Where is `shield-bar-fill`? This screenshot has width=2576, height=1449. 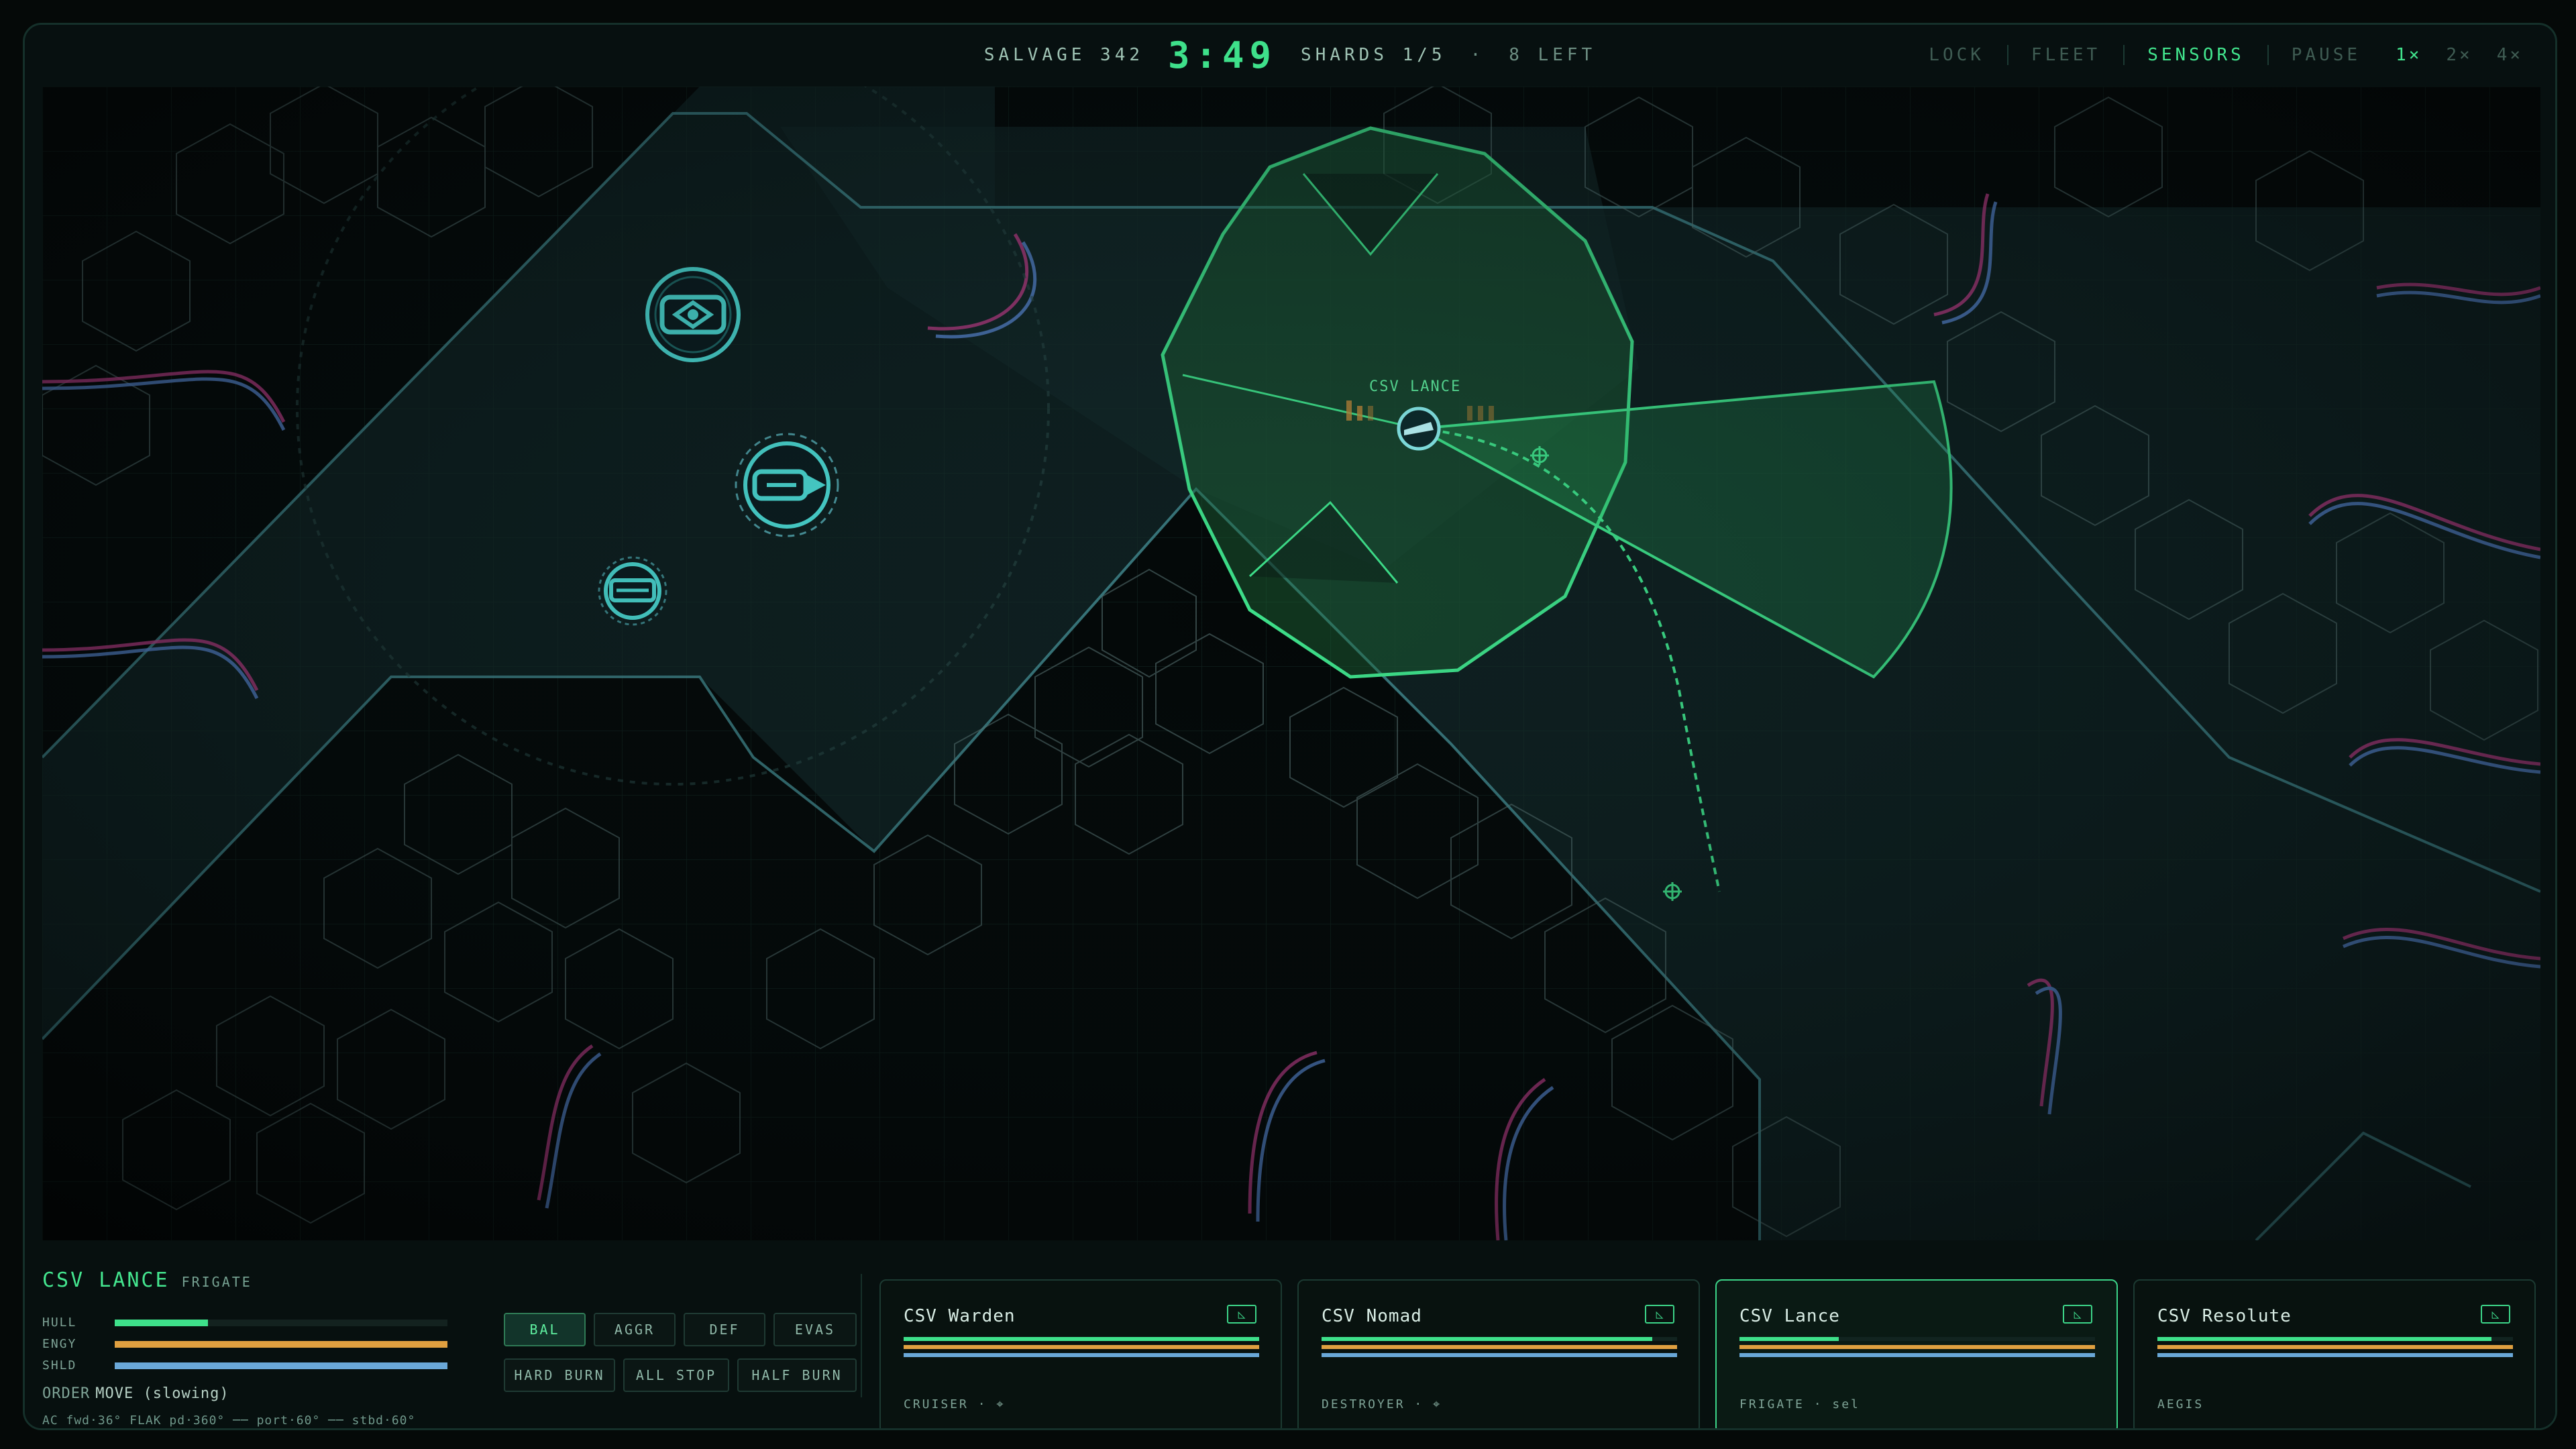 shield-bar-fill is located at coordinates (281, 1365).